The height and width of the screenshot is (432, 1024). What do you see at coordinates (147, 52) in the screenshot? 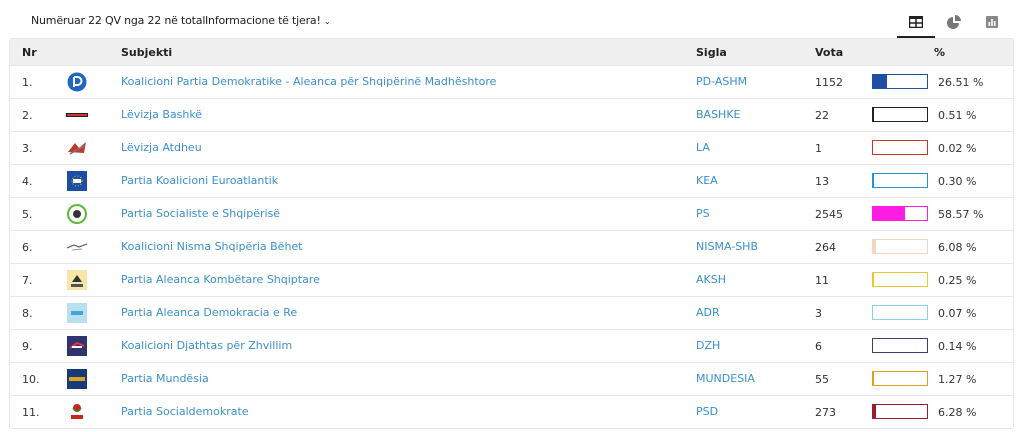
I see `col-subject: Subjekti` at bounding box center [147, 52].